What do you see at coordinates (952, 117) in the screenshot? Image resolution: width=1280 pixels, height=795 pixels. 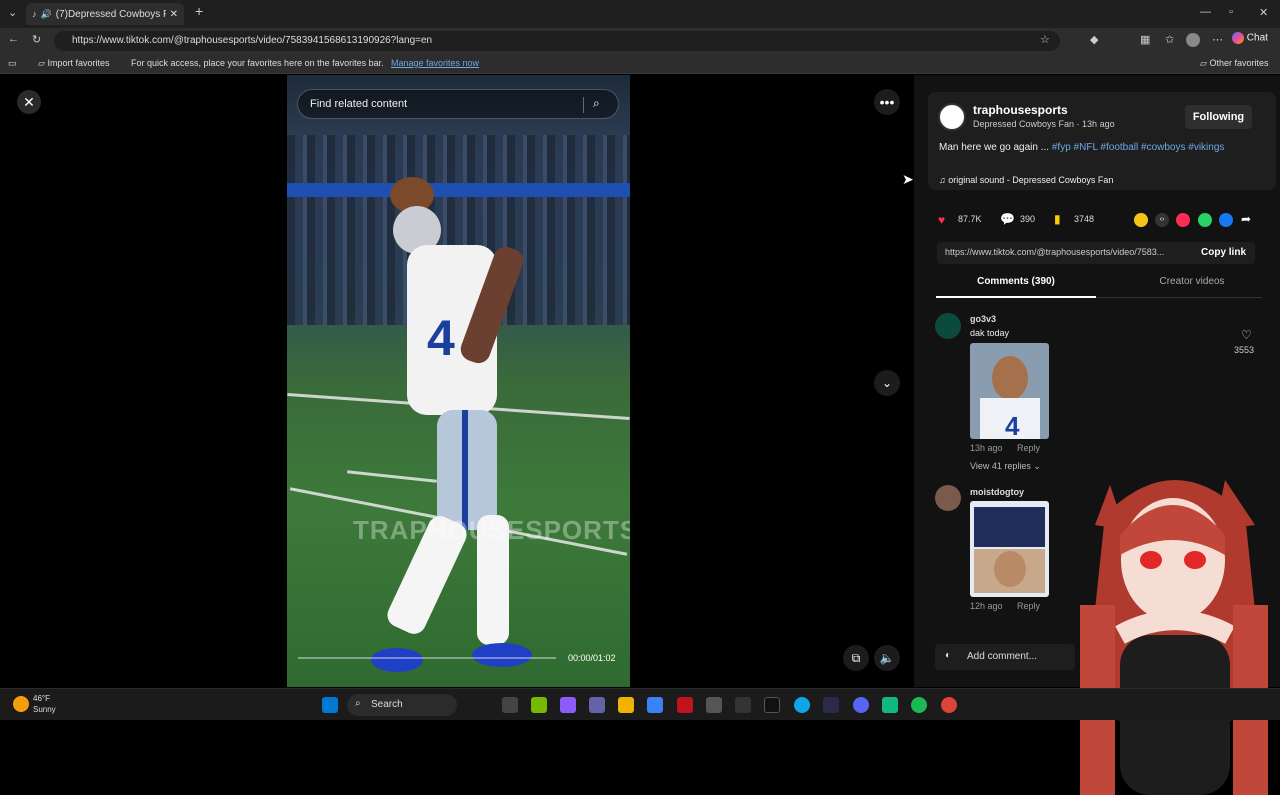 I see `author-avatar` at bounding box center [952, 117].